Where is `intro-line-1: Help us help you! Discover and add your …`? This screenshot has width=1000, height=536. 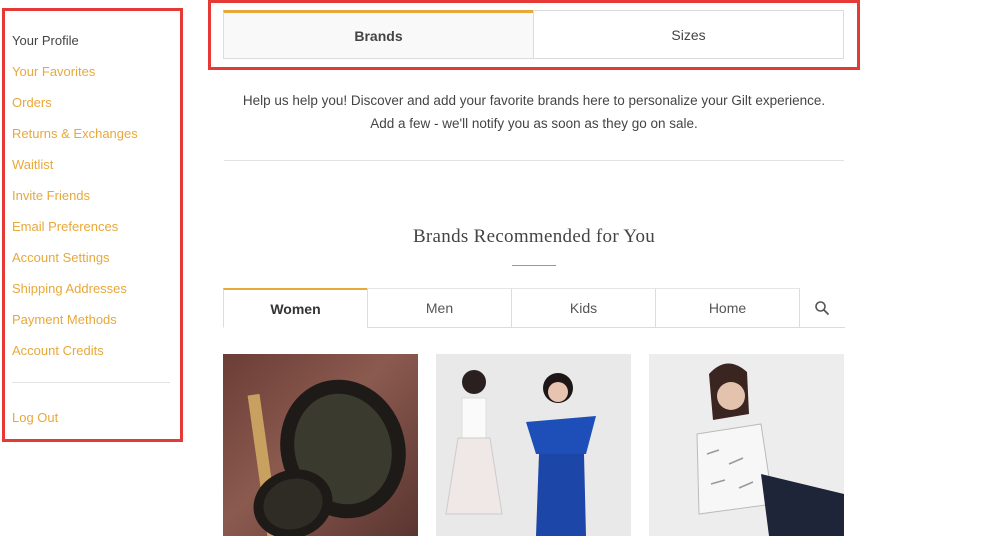
intro-line-1: Help us help you! Discover and add your … is located at coordinates (534, 100).